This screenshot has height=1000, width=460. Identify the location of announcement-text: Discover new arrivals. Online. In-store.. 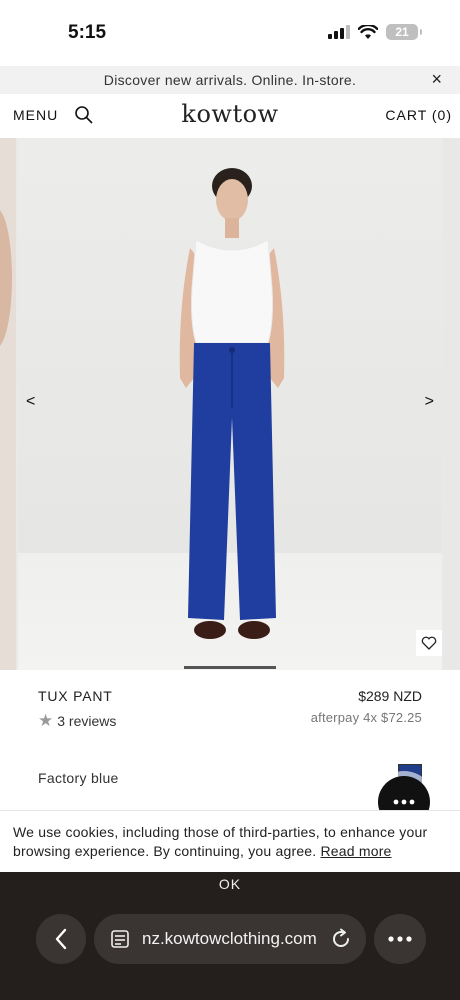
(230, 80).